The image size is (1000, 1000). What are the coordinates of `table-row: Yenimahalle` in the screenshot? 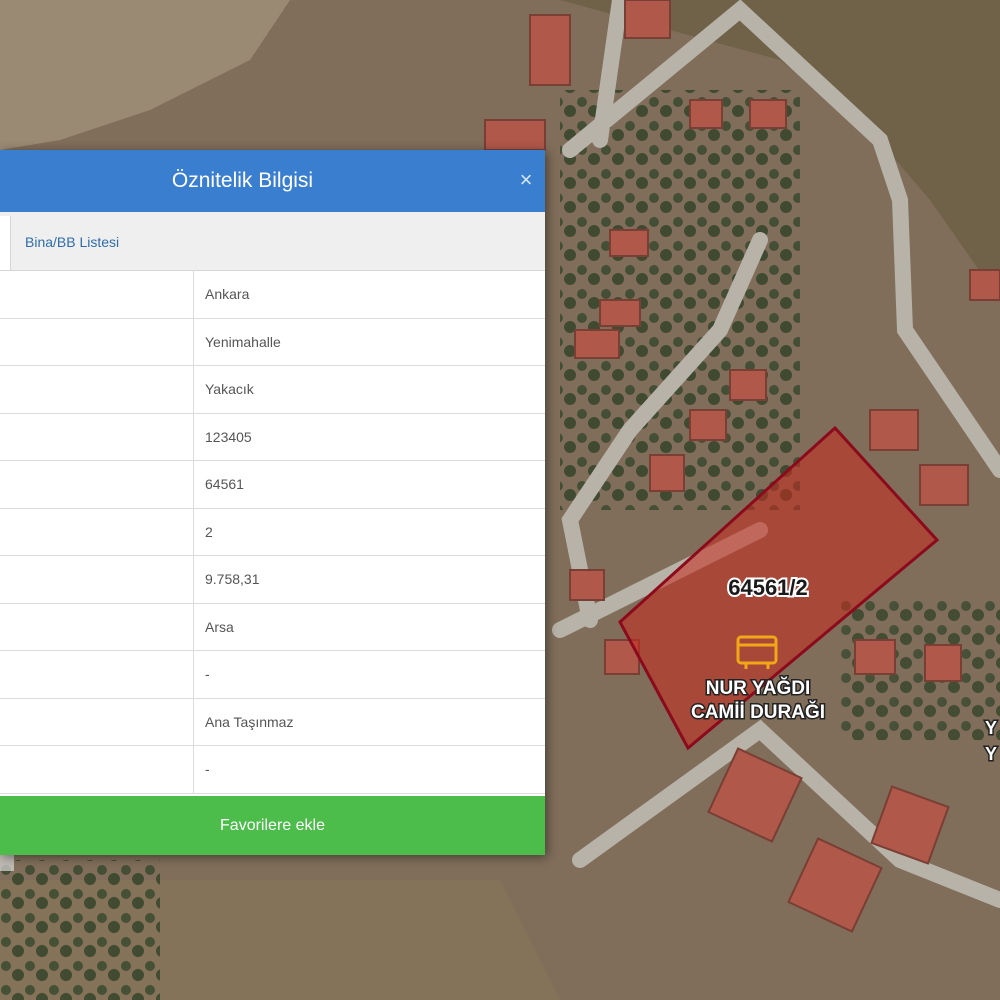 It's located at (272, 342).